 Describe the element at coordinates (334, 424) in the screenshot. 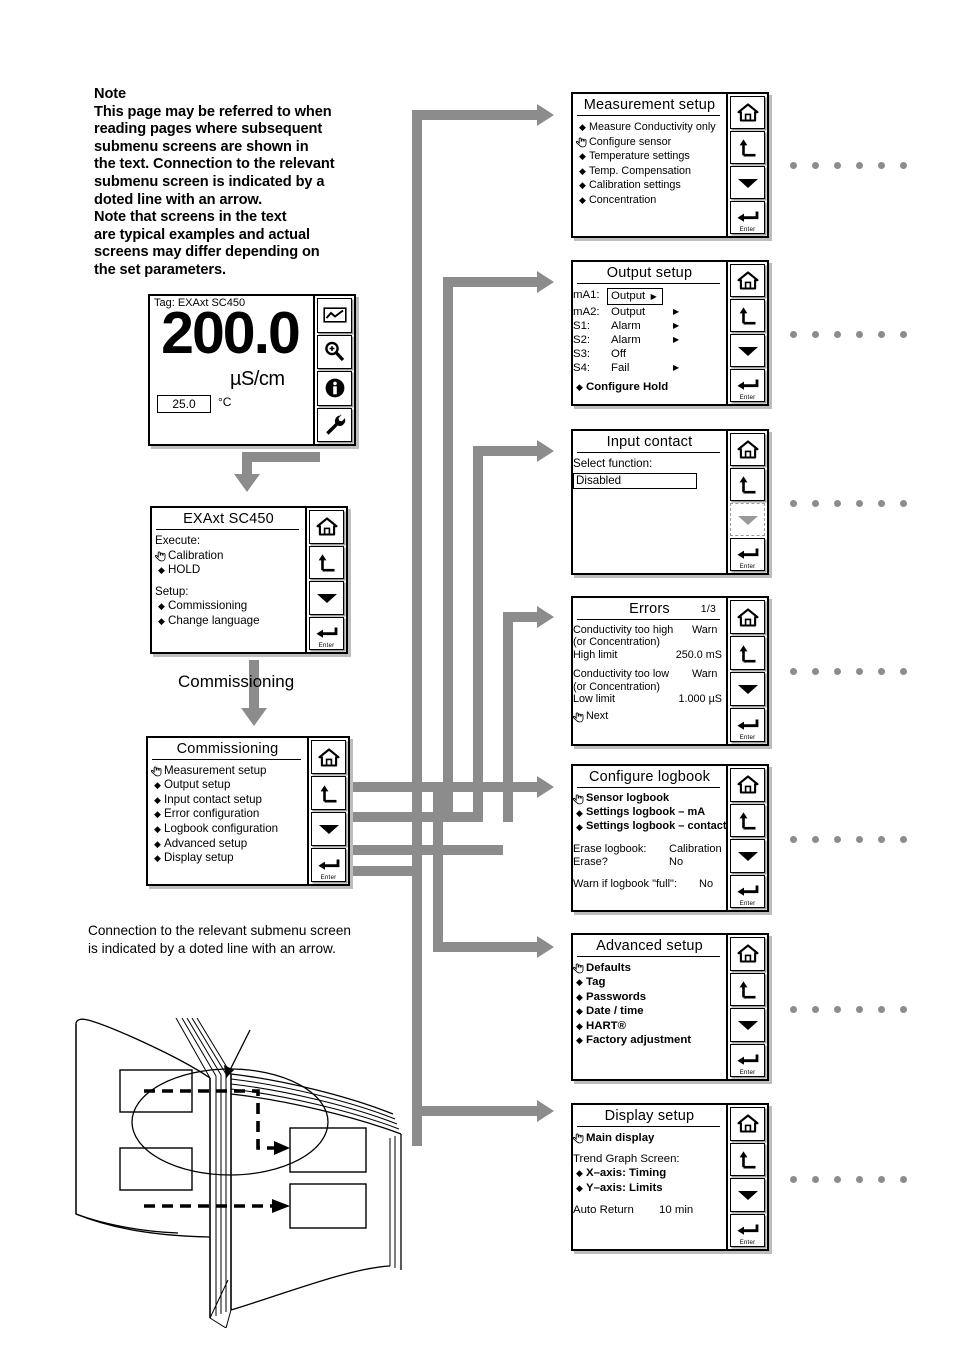

I see `maintenance-button` at that location.